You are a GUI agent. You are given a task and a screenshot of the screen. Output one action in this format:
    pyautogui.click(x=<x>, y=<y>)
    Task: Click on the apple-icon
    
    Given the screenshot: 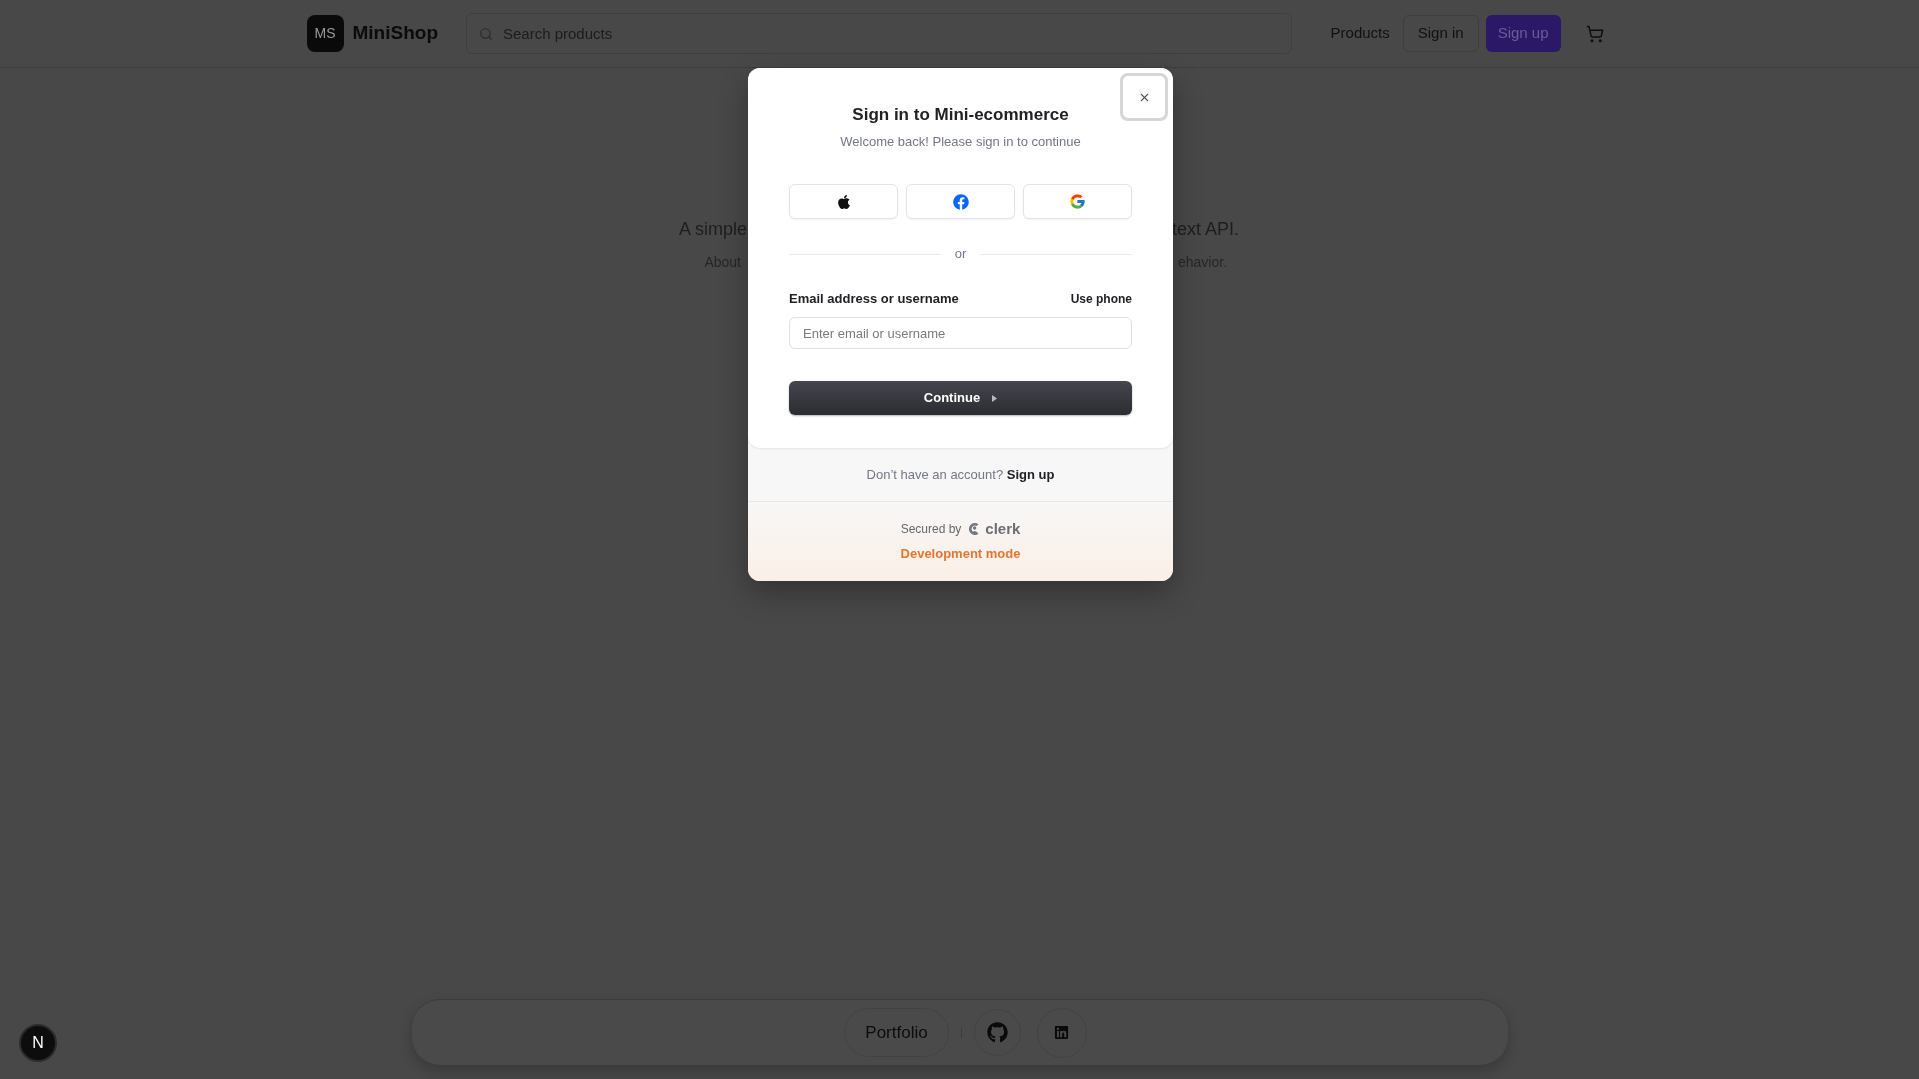 What is the action you would take?
    pyautogui.click(x=843, y=201)
    